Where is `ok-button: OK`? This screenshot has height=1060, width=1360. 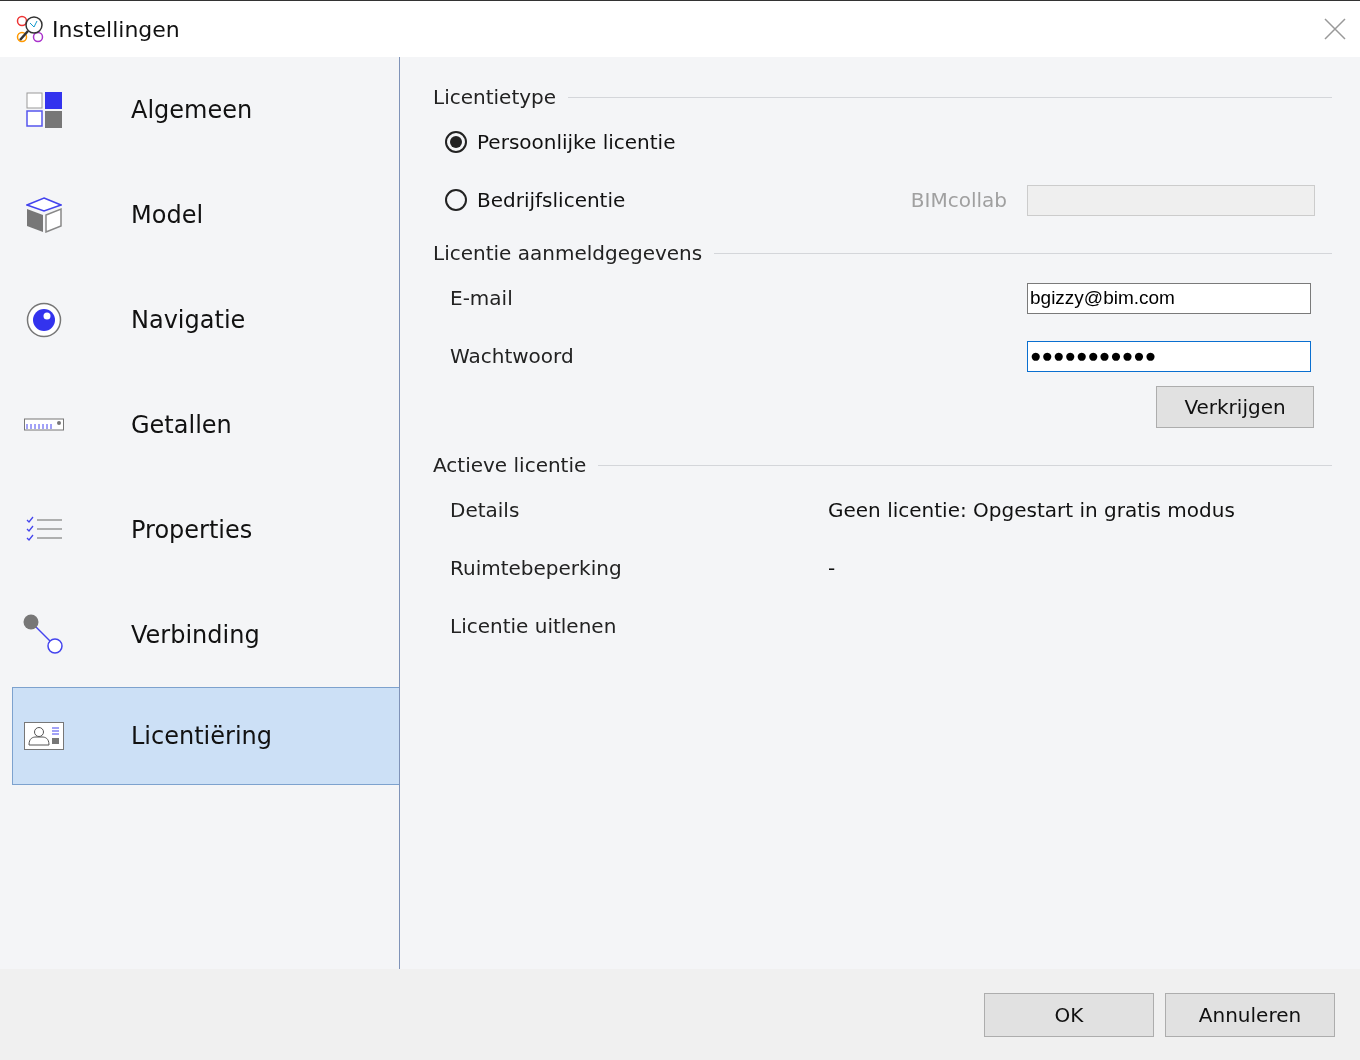 ok-button: OK is located at coordinates (1069, 1014).